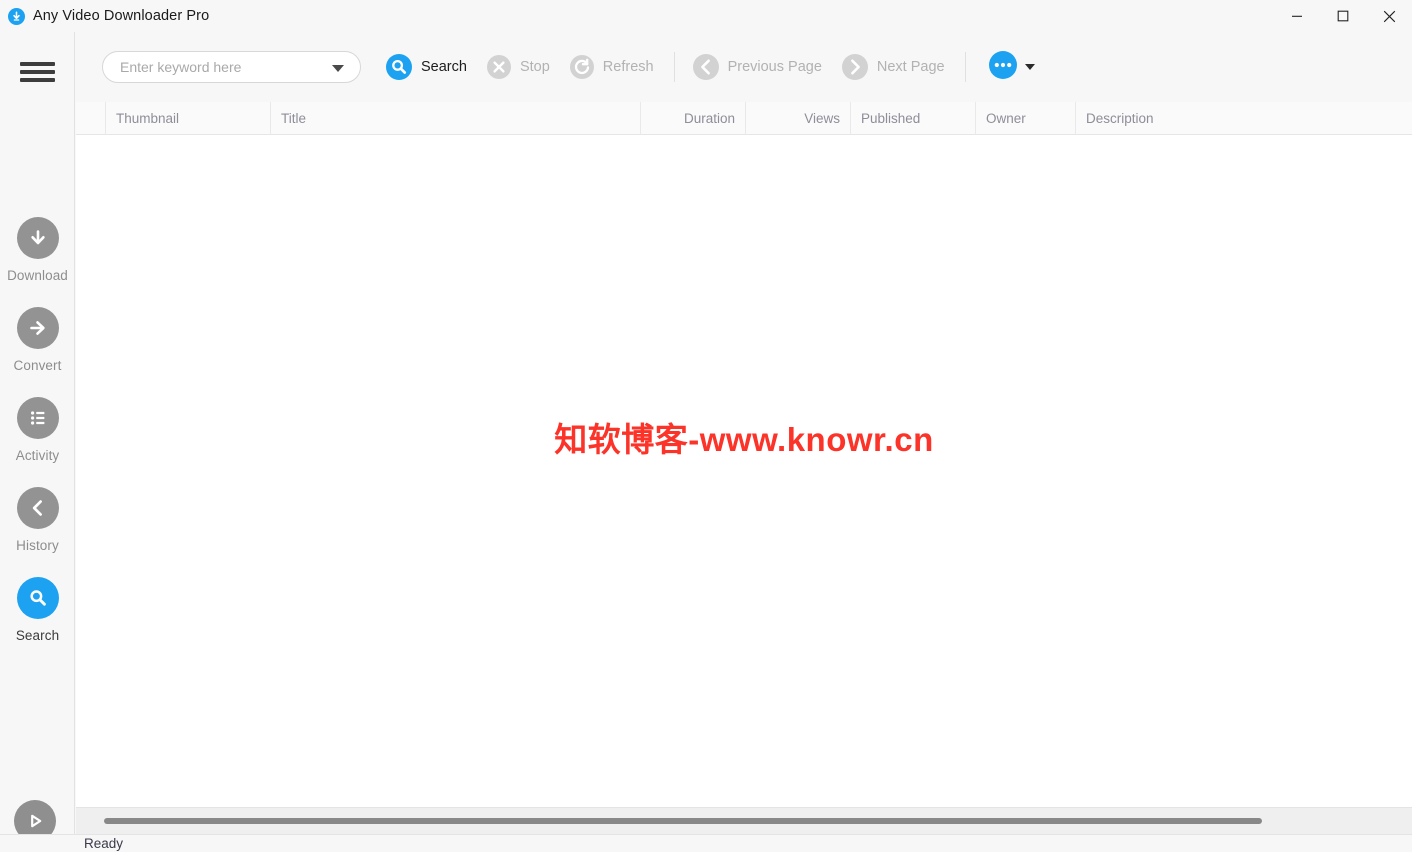  Describe the element at coordinates (582, 67) in the screenshot. I see `refresh-icon` at that location.